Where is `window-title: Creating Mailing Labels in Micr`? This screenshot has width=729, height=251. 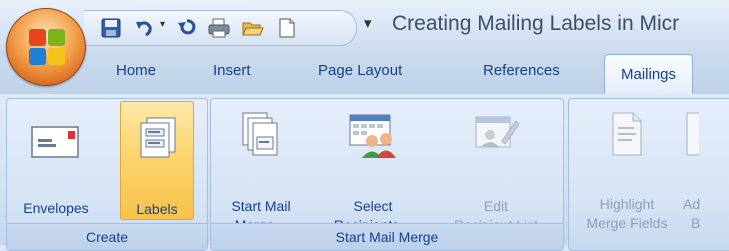 window-title: Creating Mailing Labels in Micr is located at coordinates (536, 23).